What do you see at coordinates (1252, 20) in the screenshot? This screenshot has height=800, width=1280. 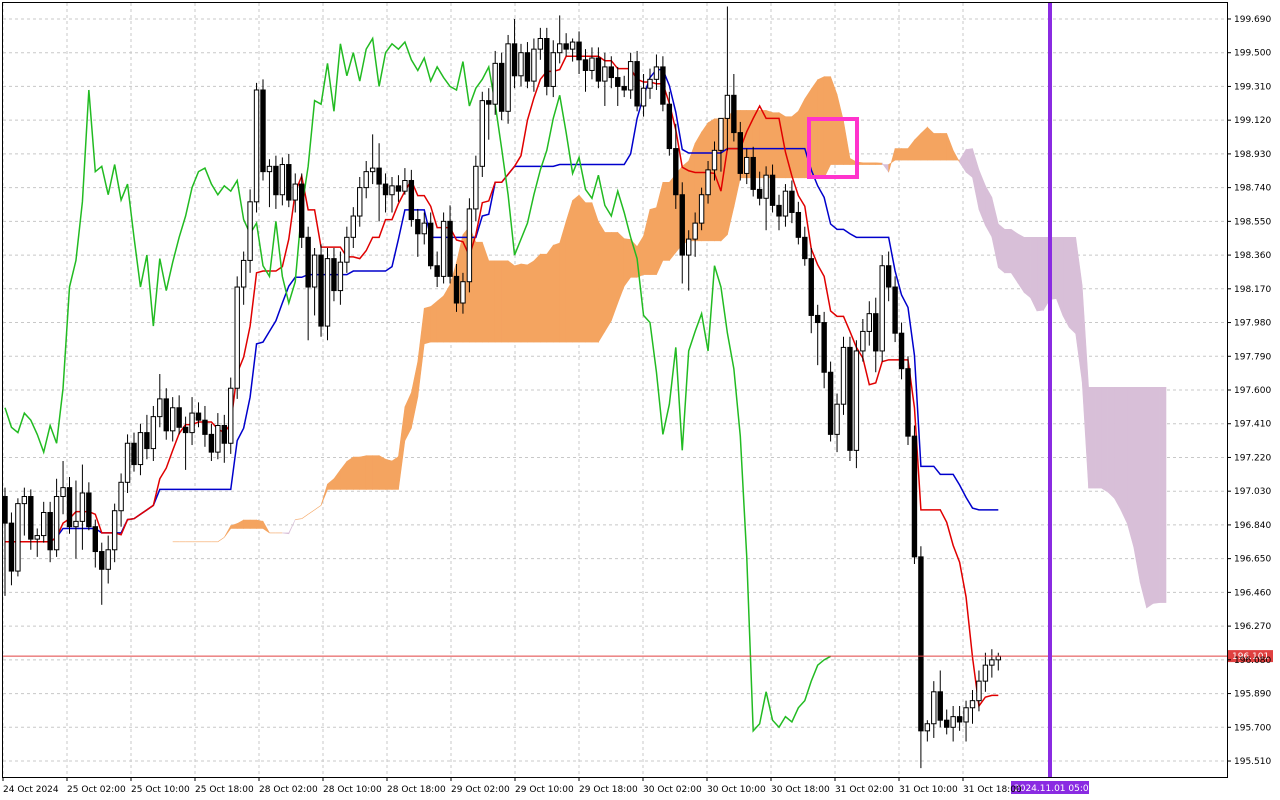 I see `y-tick-label: 199.690` at bounding box center [1252, 20].